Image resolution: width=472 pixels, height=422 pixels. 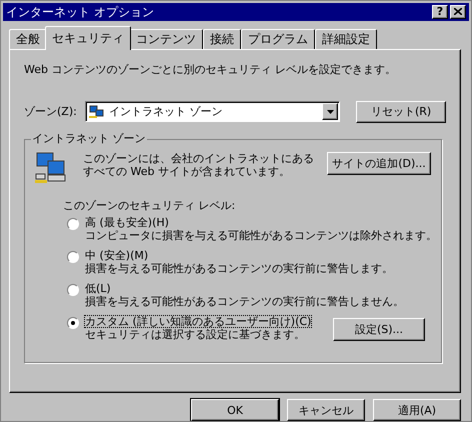 I want to click on tab: セキュリティ, so click(x=88, y=38).